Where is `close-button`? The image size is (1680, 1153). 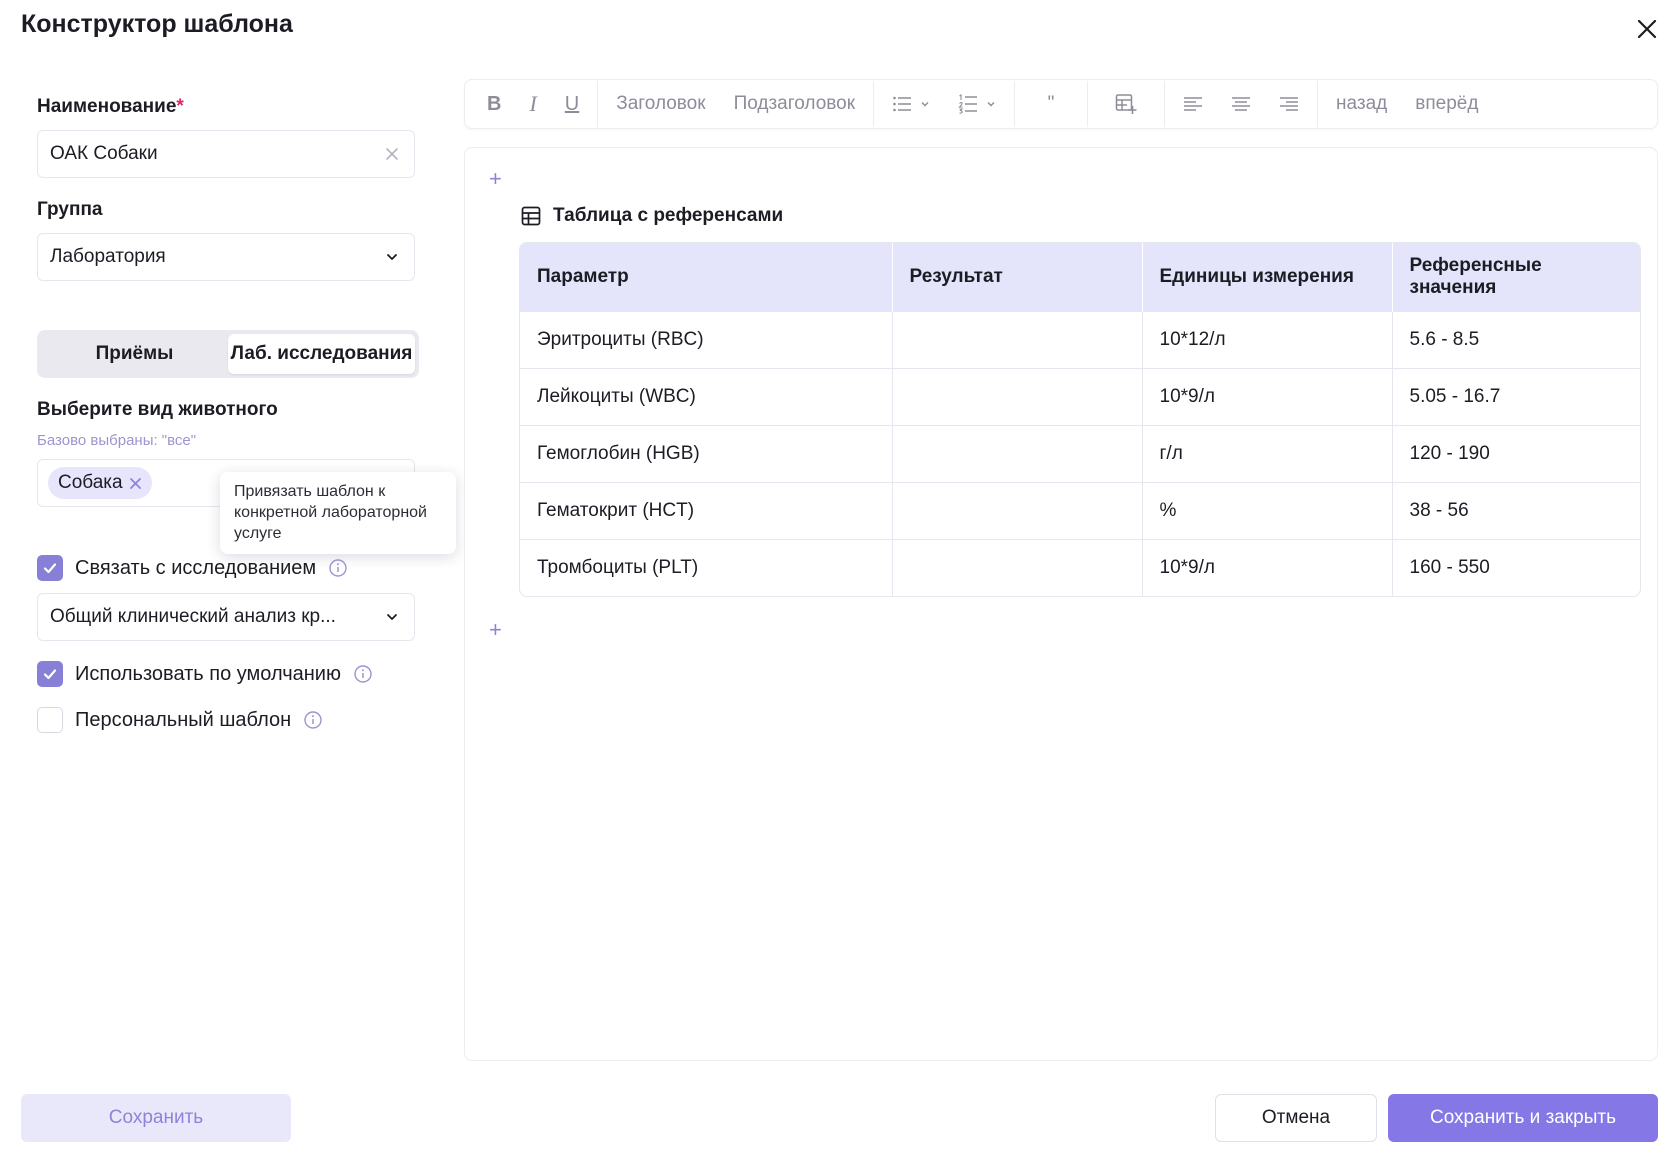 close-button is located at coordinates (1647, 29).